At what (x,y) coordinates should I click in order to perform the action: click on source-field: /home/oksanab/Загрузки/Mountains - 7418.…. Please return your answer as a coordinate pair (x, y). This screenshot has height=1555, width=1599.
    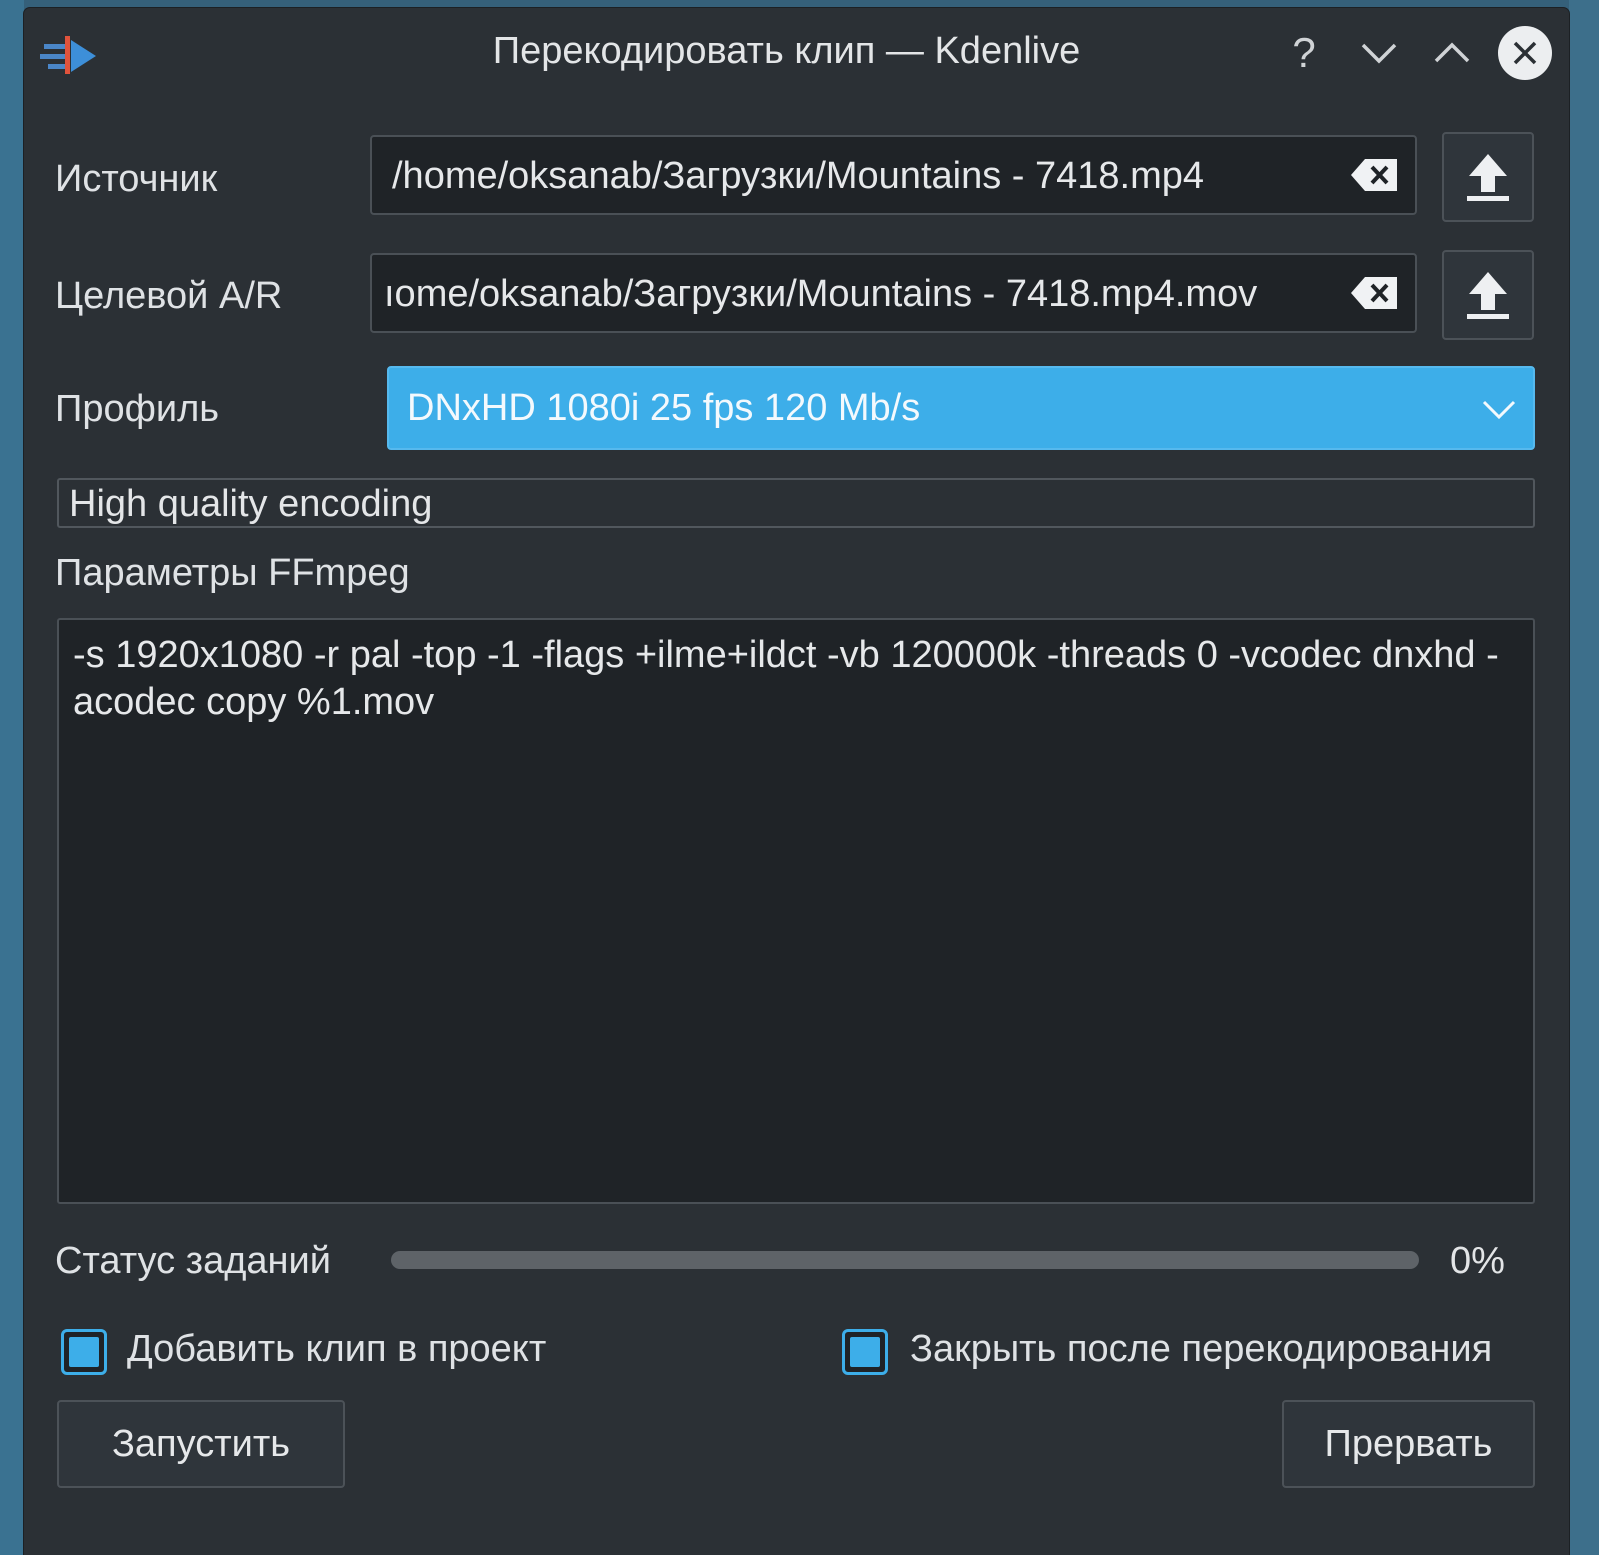
    Looking at the image, I should click on (893, 175).